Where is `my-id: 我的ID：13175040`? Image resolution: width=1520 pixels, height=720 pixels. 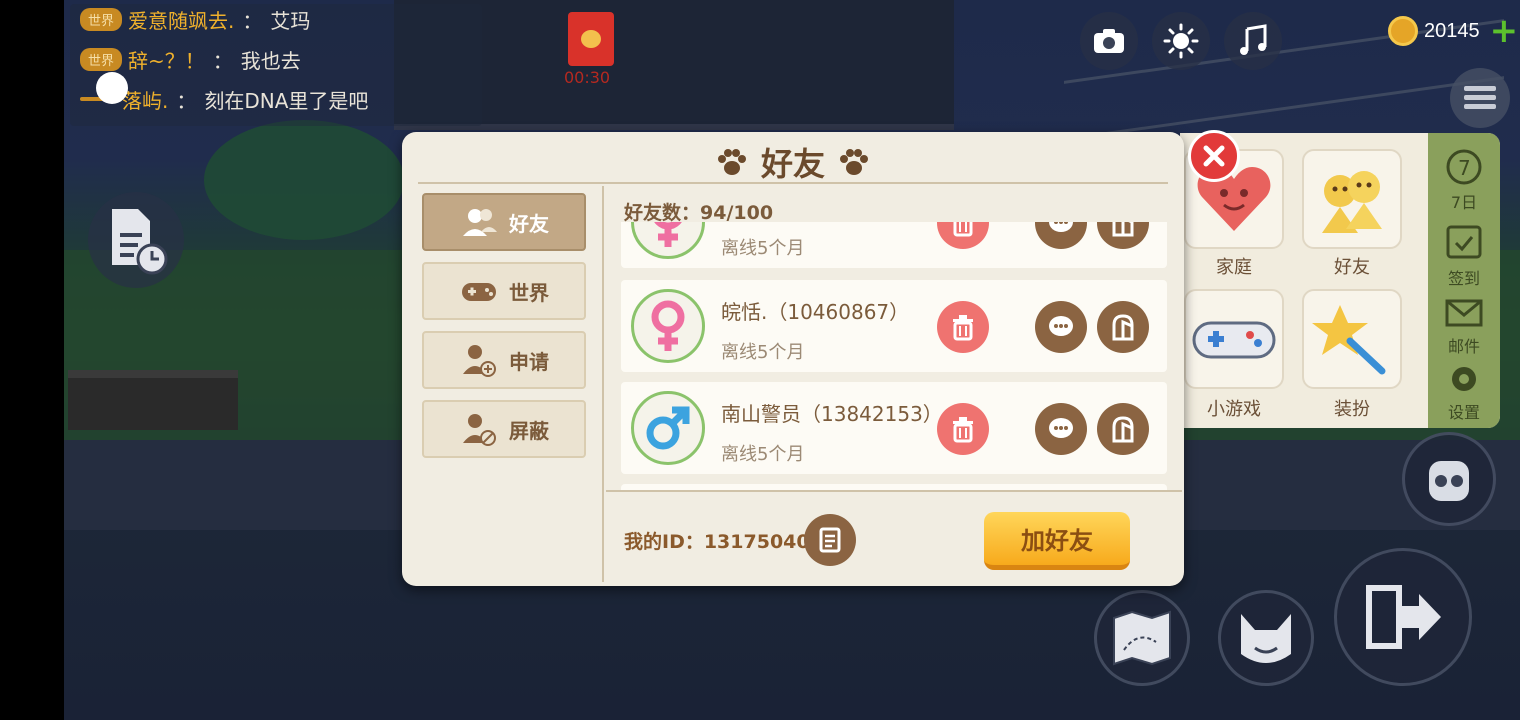 my-id: 我的ID：13175040 is located at coordinates (717, 542).